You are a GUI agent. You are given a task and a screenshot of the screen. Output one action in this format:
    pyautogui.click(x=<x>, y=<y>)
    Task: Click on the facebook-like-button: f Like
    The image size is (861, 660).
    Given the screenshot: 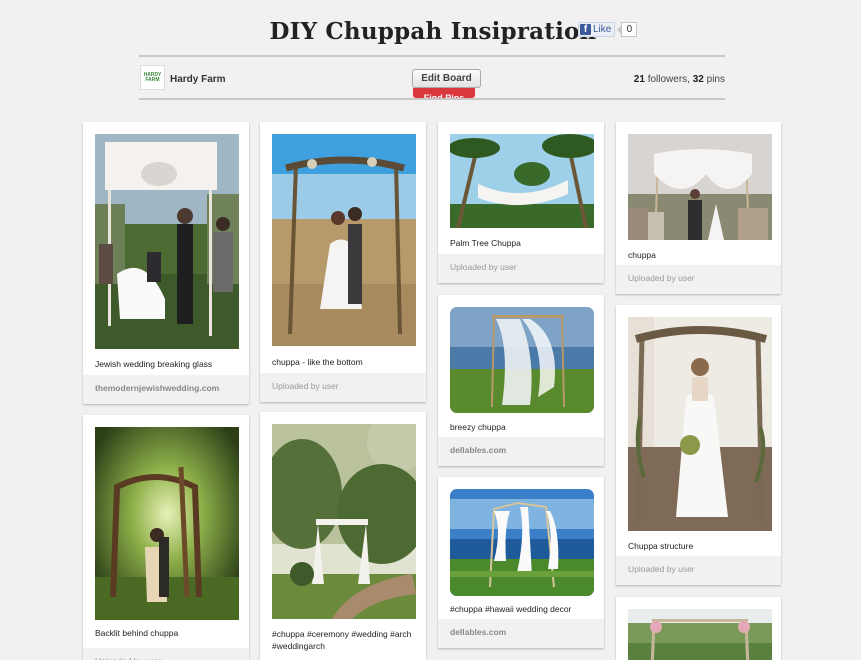 What is the action you would take?
    pyautogui.click(x=597, y=29)
    